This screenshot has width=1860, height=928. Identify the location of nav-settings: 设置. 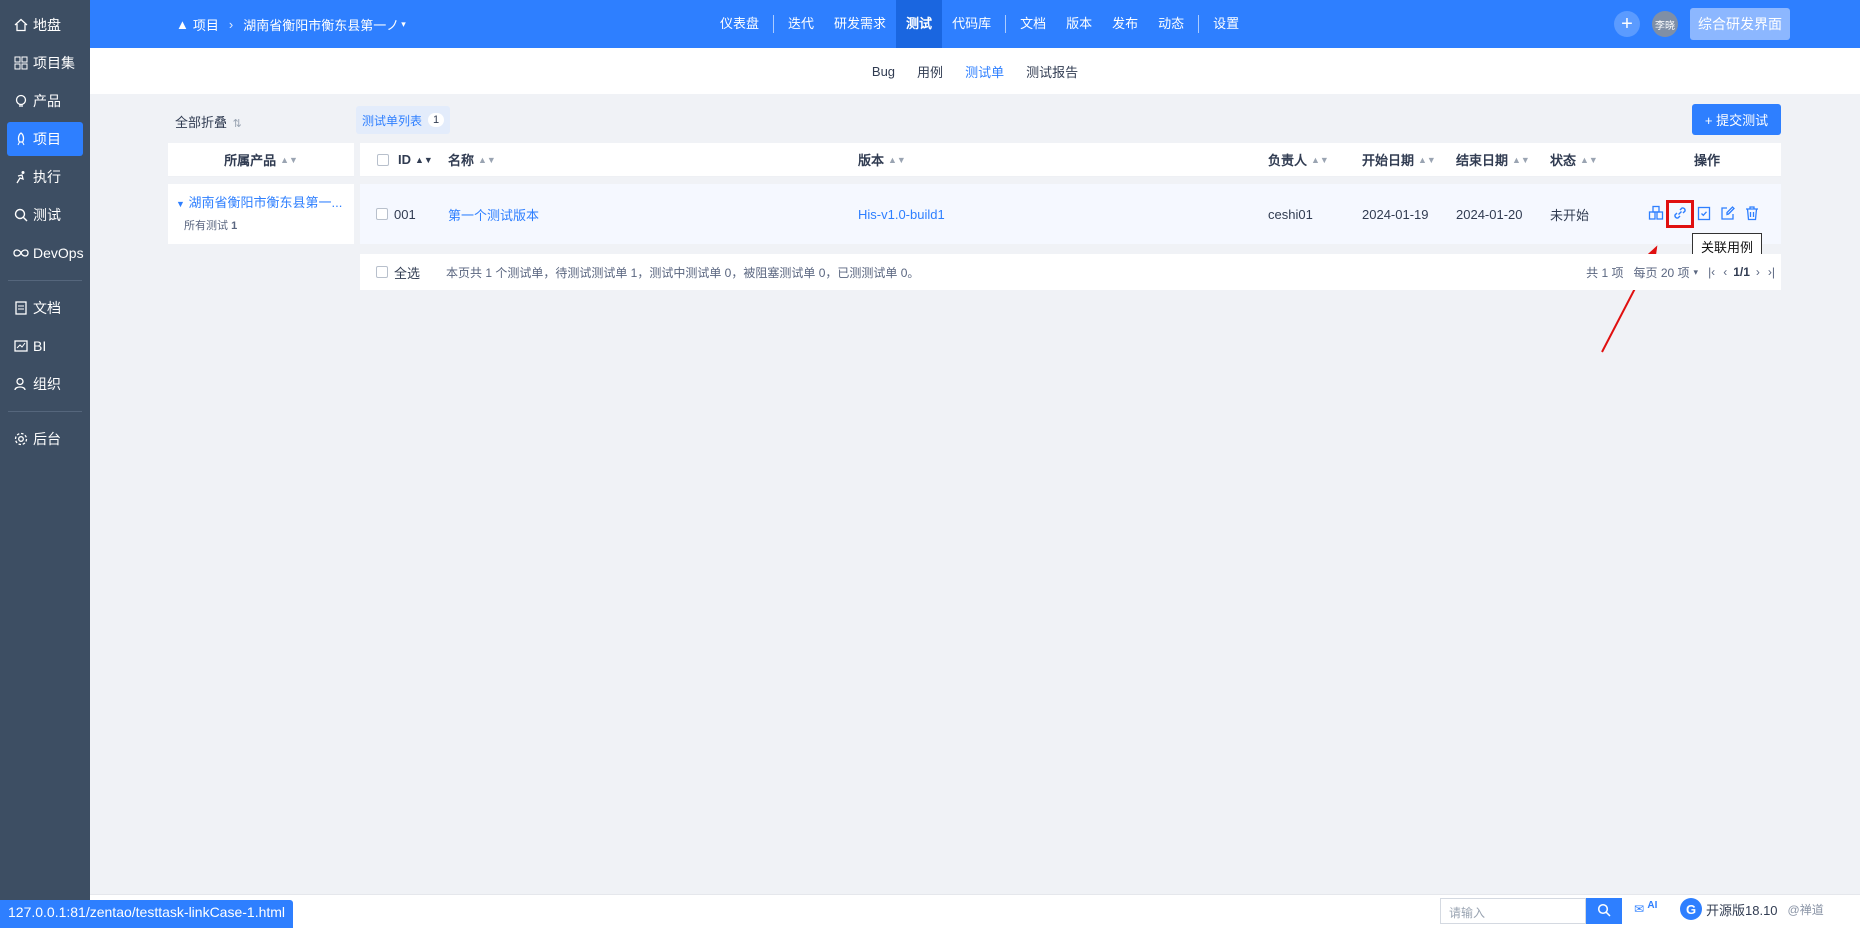
(1226, 24).